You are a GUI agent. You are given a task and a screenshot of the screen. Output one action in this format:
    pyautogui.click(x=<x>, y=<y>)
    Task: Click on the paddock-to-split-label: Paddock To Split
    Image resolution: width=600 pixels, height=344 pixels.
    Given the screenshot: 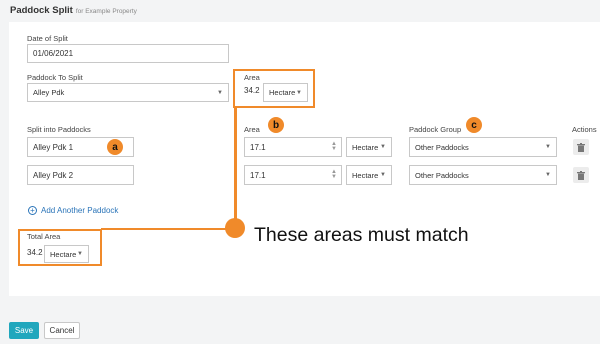 What is the action you would take?
    pyautogui.click(x=55, y=77)
    